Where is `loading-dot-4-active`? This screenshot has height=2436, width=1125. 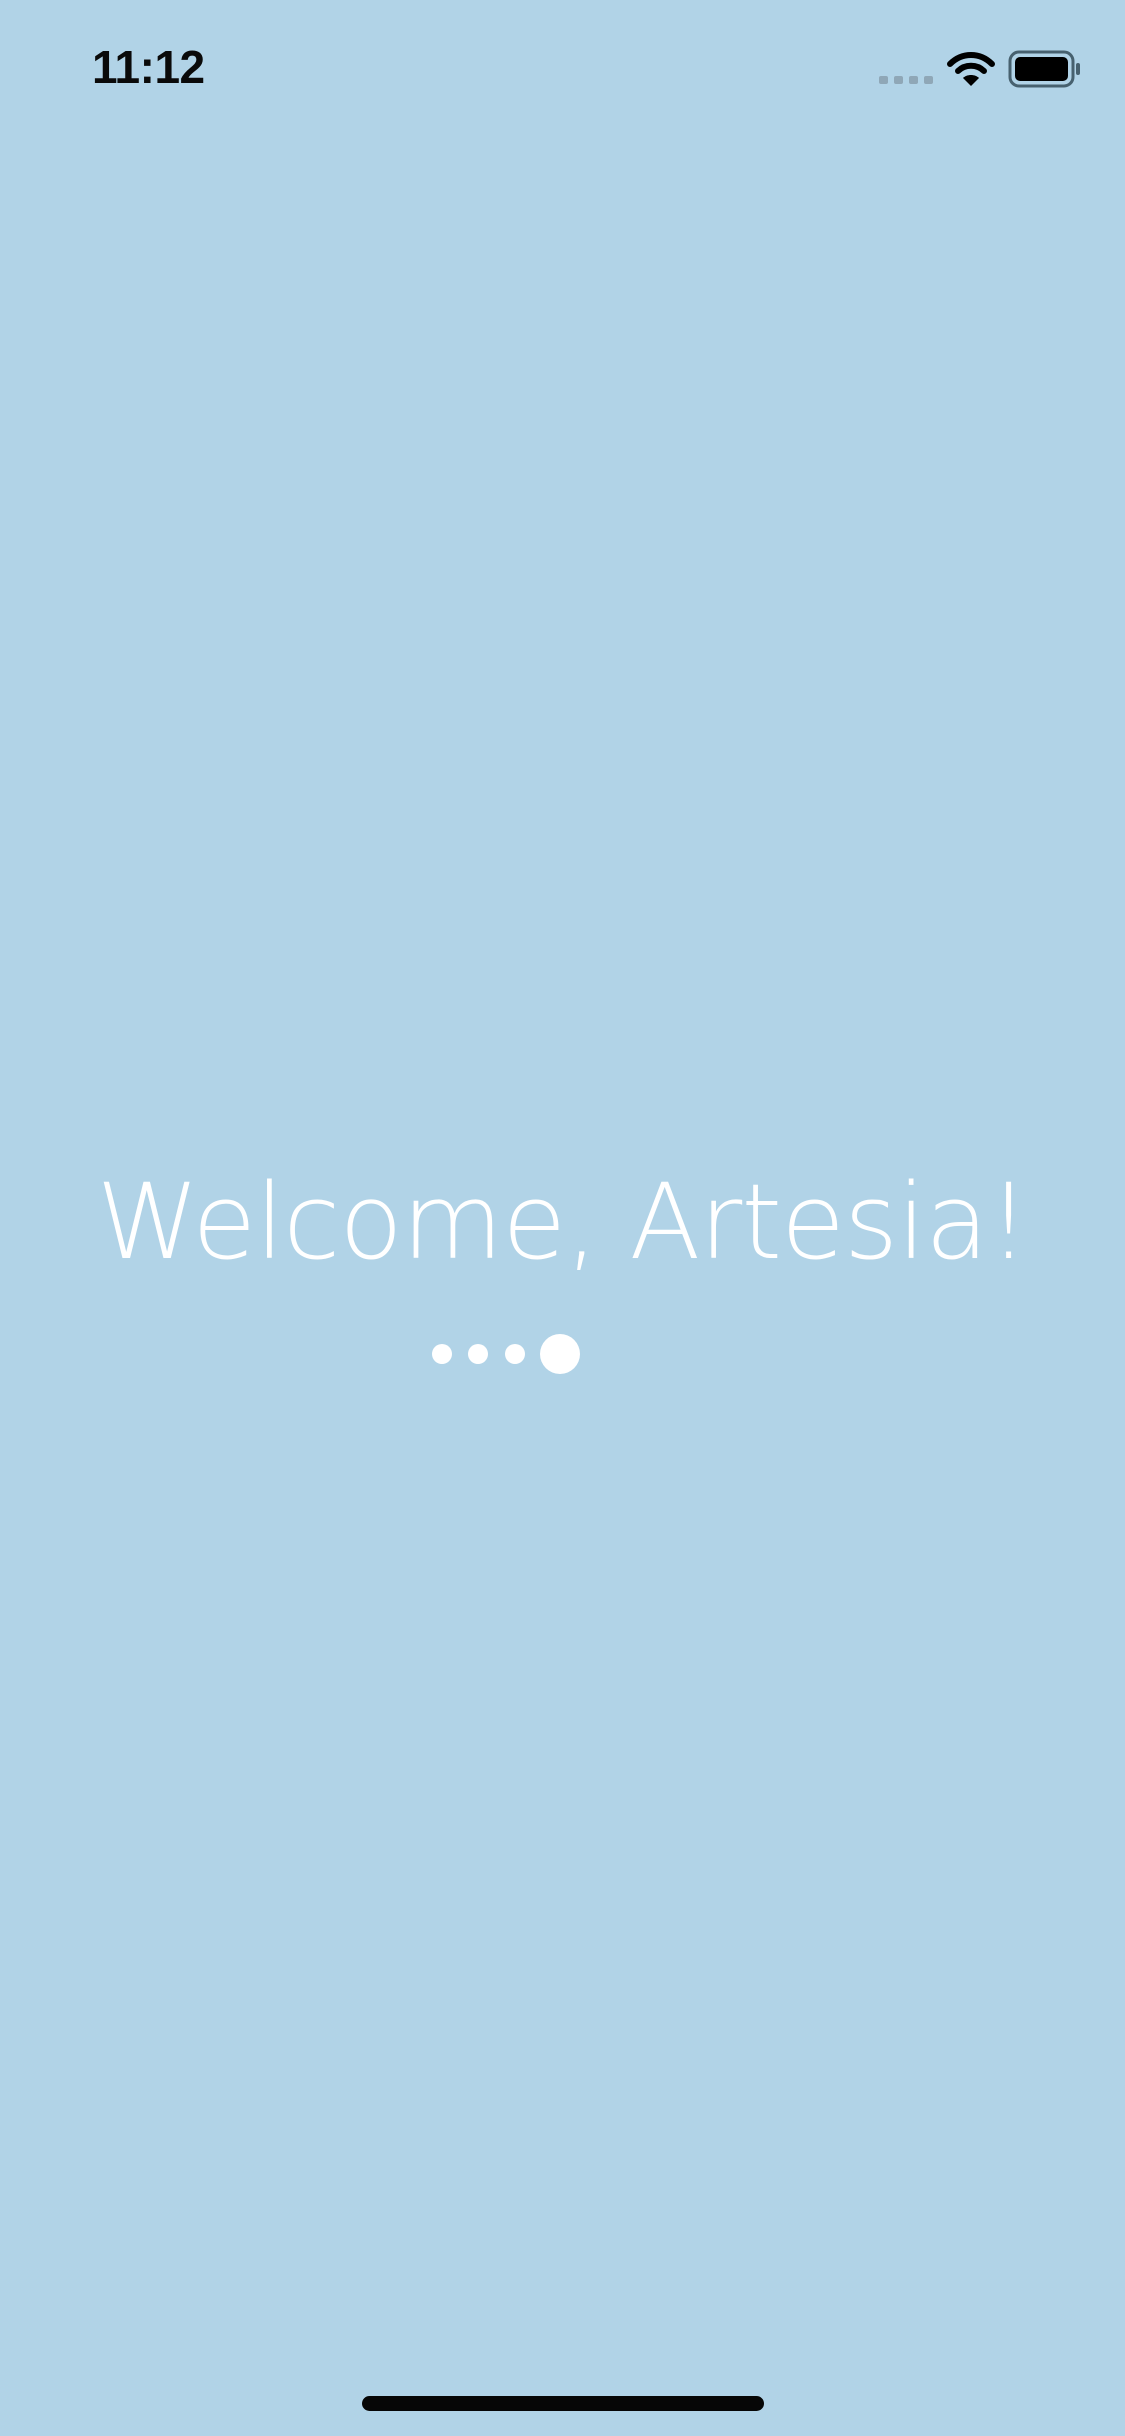
loading-dot-4-active is located at coordinates (560, 1354).